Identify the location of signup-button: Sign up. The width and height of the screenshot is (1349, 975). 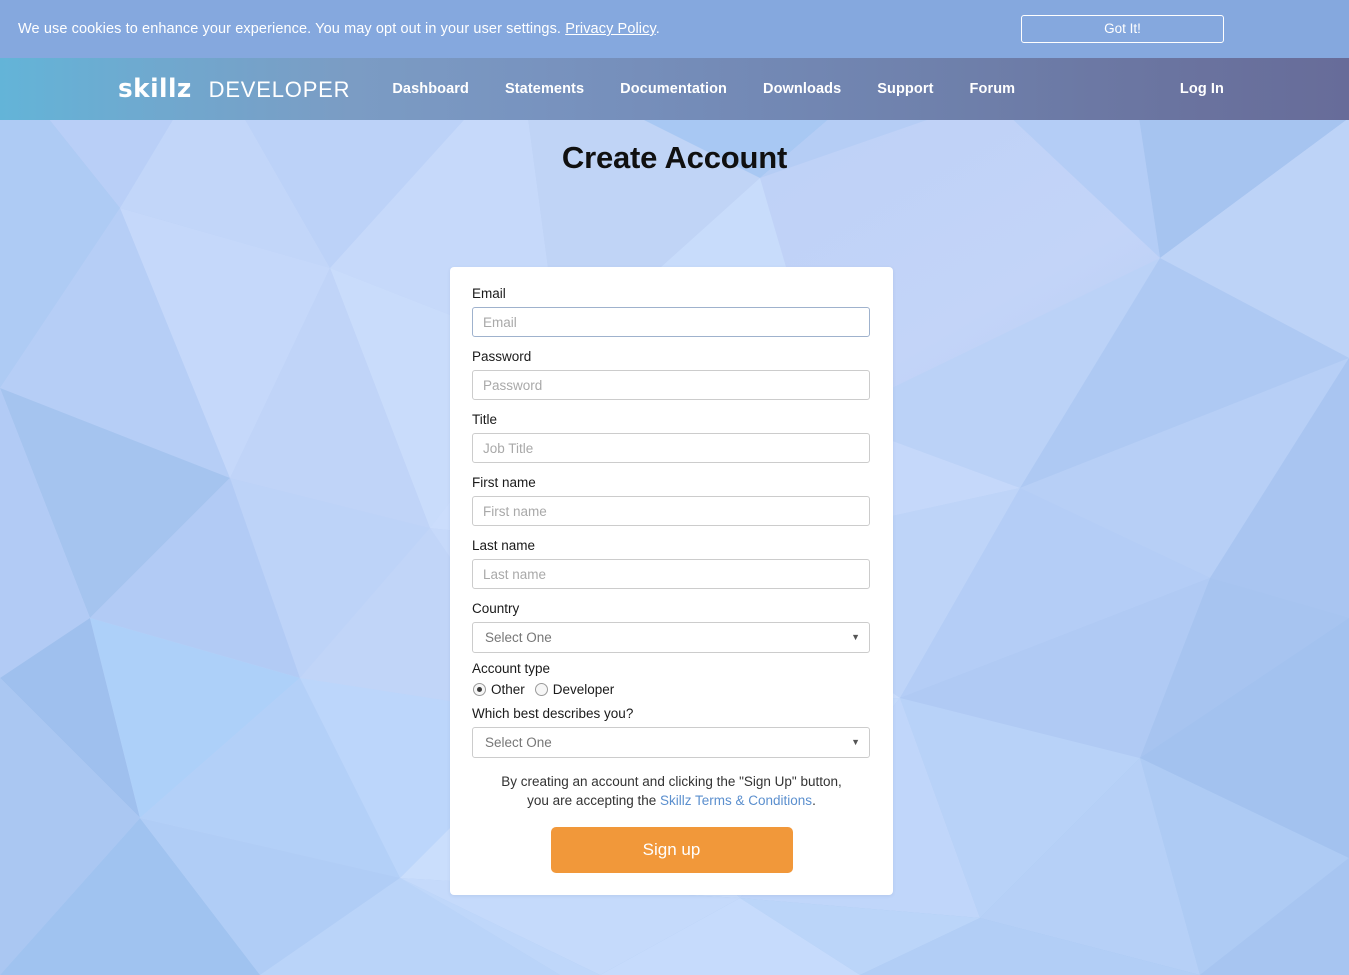
(671, 850).